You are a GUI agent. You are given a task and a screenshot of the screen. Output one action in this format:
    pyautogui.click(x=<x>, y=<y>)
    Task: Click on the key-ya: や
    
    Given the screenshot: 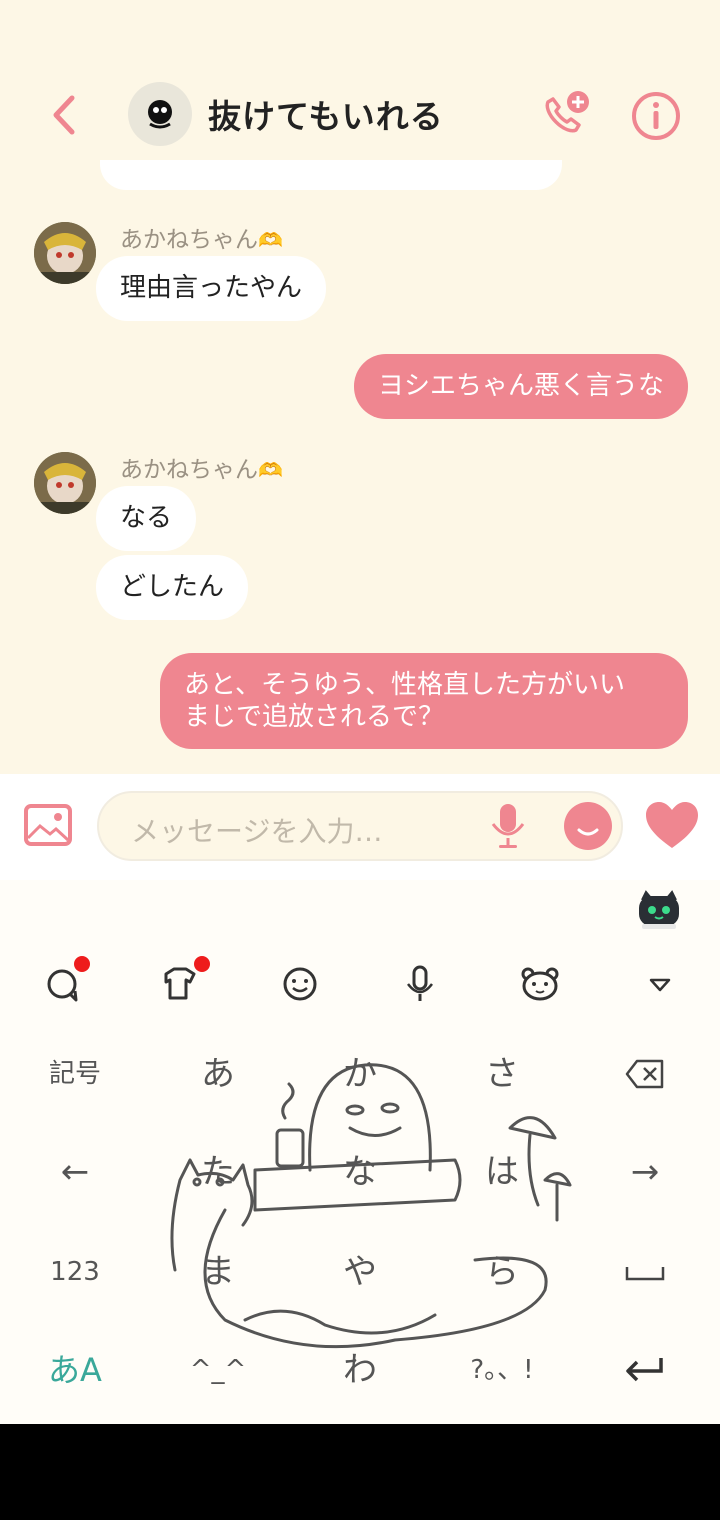 What is the action you would take?
    pyautogui.click(x=360, y=1272)
    